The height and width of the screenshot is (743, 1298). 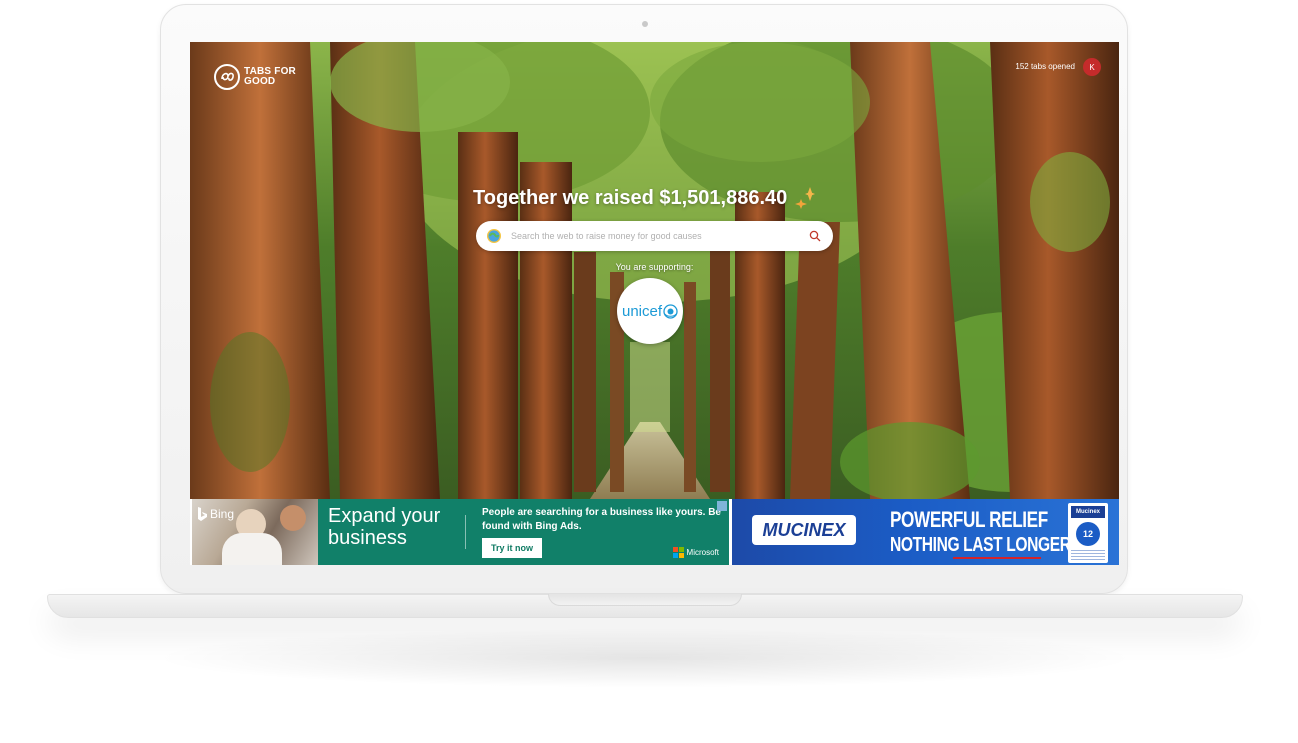 What do you see at coordinates (722, 506) in the screenshot?
I see `ad-choices-icon` at bounding box center [722, 506].